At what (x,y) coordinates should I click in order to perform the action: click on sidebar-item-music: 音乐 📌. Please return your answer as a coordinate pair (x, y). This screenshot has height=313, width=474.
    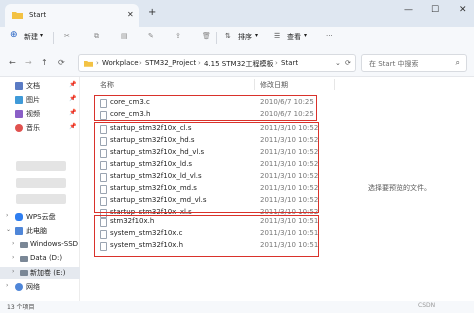
    Looking at the image, I should click on (40, 128).